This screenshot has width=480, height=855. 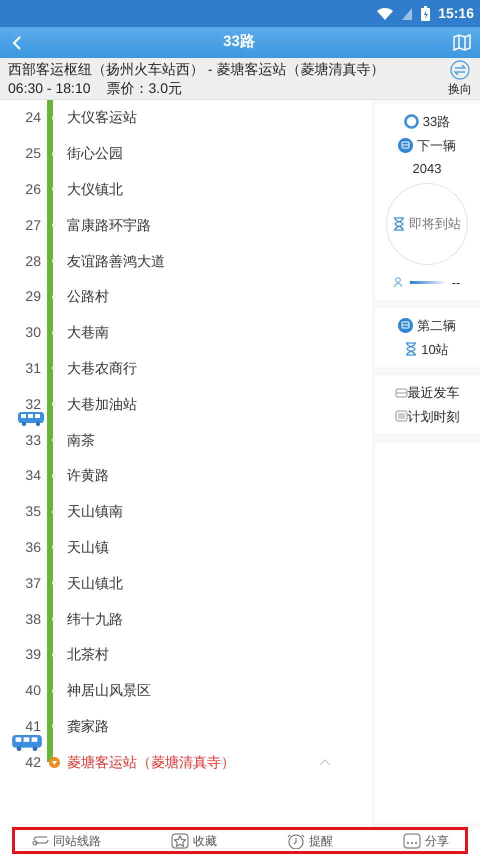 What do you see at coordinates (32, 547) in the screenshot?
I see `stop-number: 36` at bounding box center [32, 547].